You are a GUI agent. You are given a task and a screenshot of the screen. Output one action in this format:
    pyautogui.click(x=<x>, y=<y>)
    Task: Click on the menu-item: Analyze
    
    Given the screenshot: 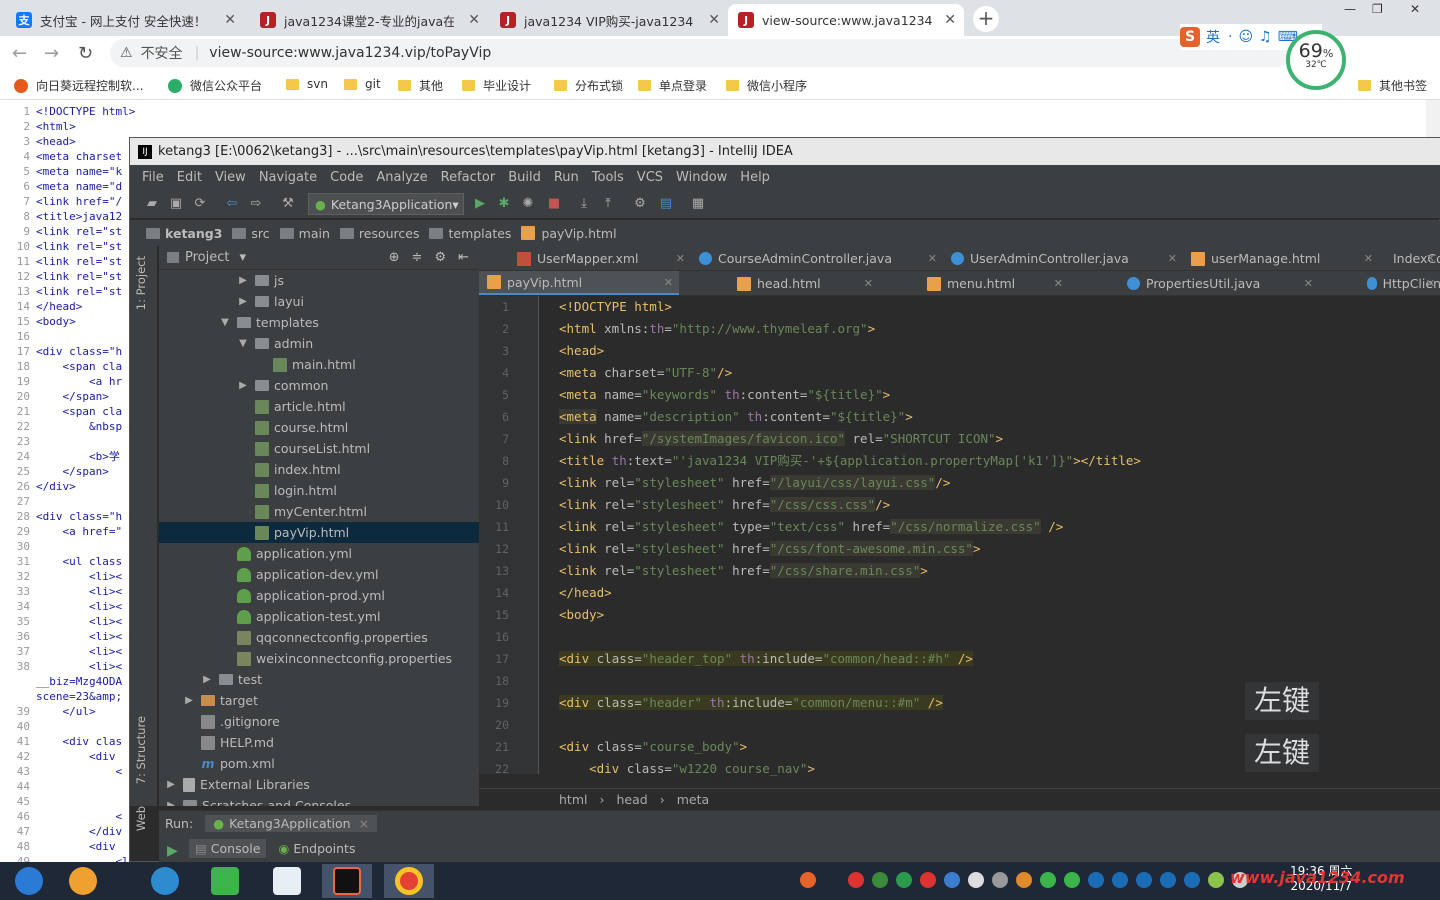 What is the action you would take?
    pyautogui.click(x=401, y=177)
    